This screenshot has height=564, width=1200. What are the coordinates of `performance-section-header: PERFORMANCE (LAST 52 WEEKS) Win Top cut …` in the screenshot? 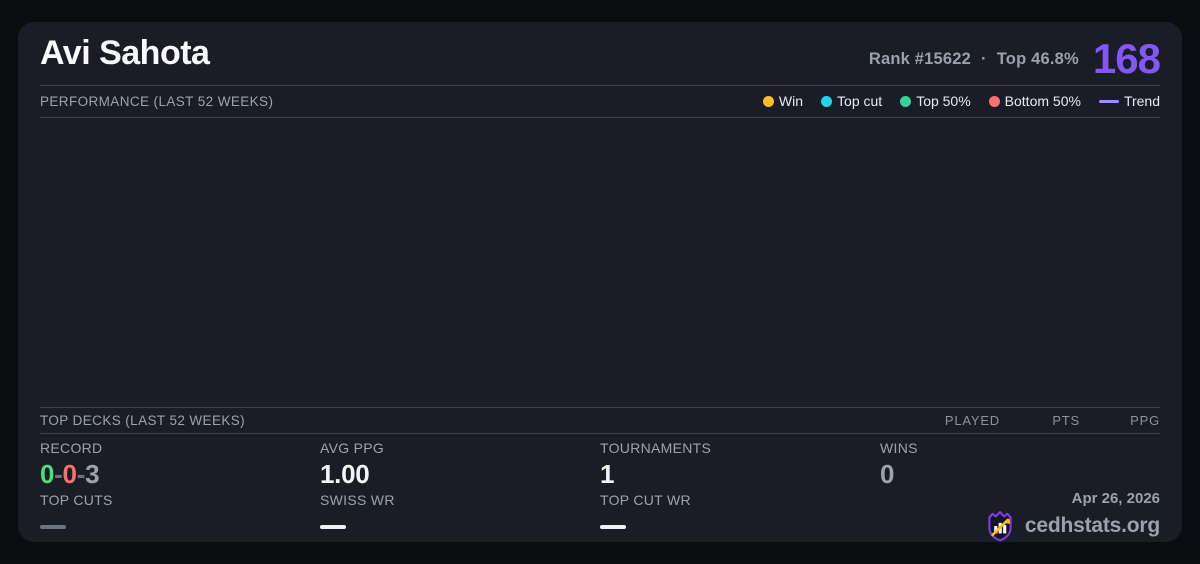 It's located at (600, 101).